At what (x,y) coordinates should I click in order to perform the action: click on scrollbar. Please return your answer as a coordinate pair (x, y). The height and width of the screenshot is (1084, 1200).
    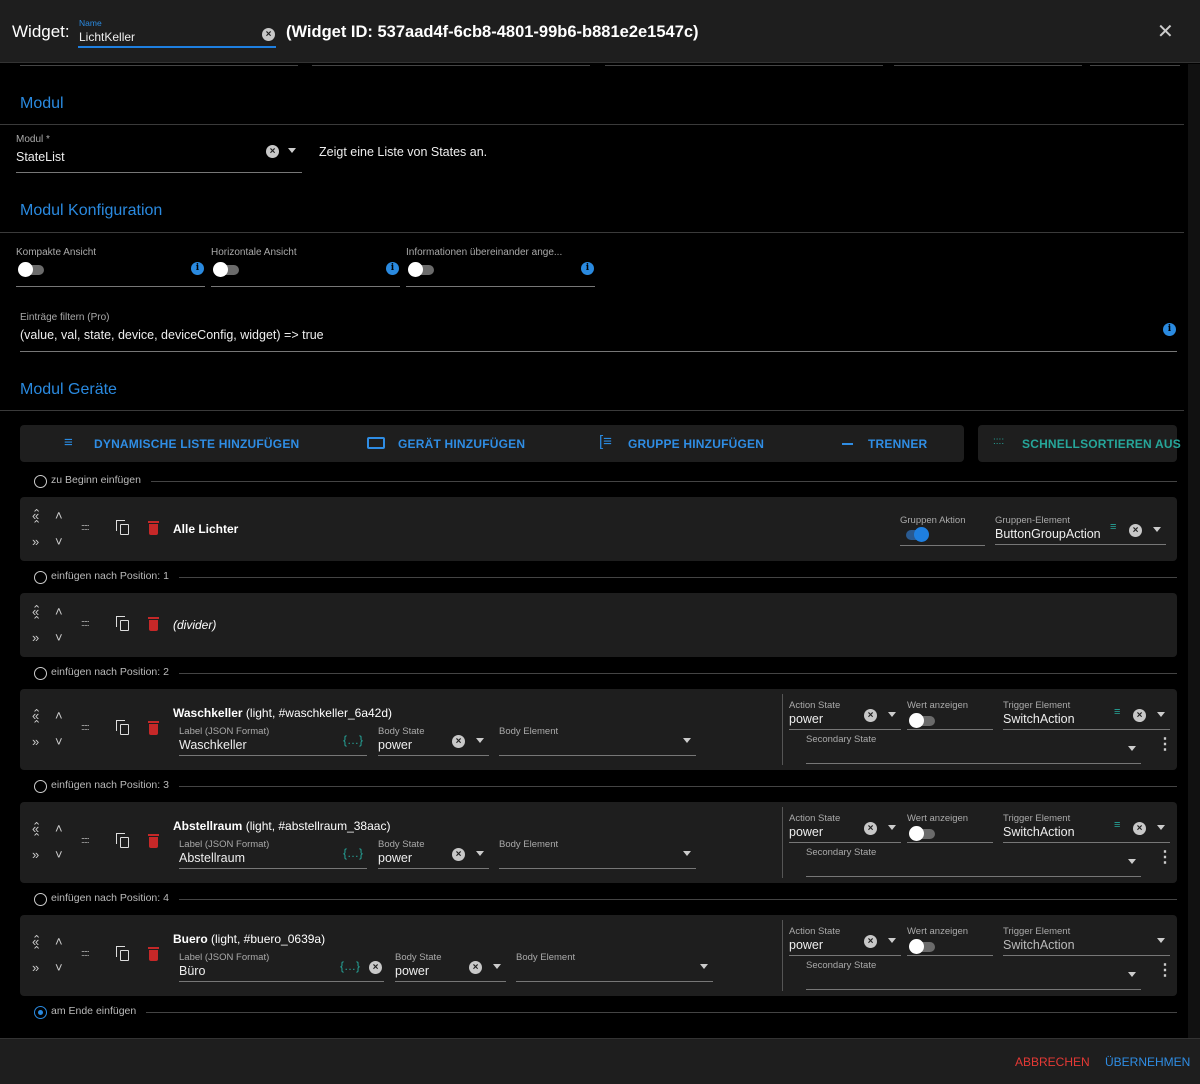
    Looking at the image, I should click on (1194, 551).